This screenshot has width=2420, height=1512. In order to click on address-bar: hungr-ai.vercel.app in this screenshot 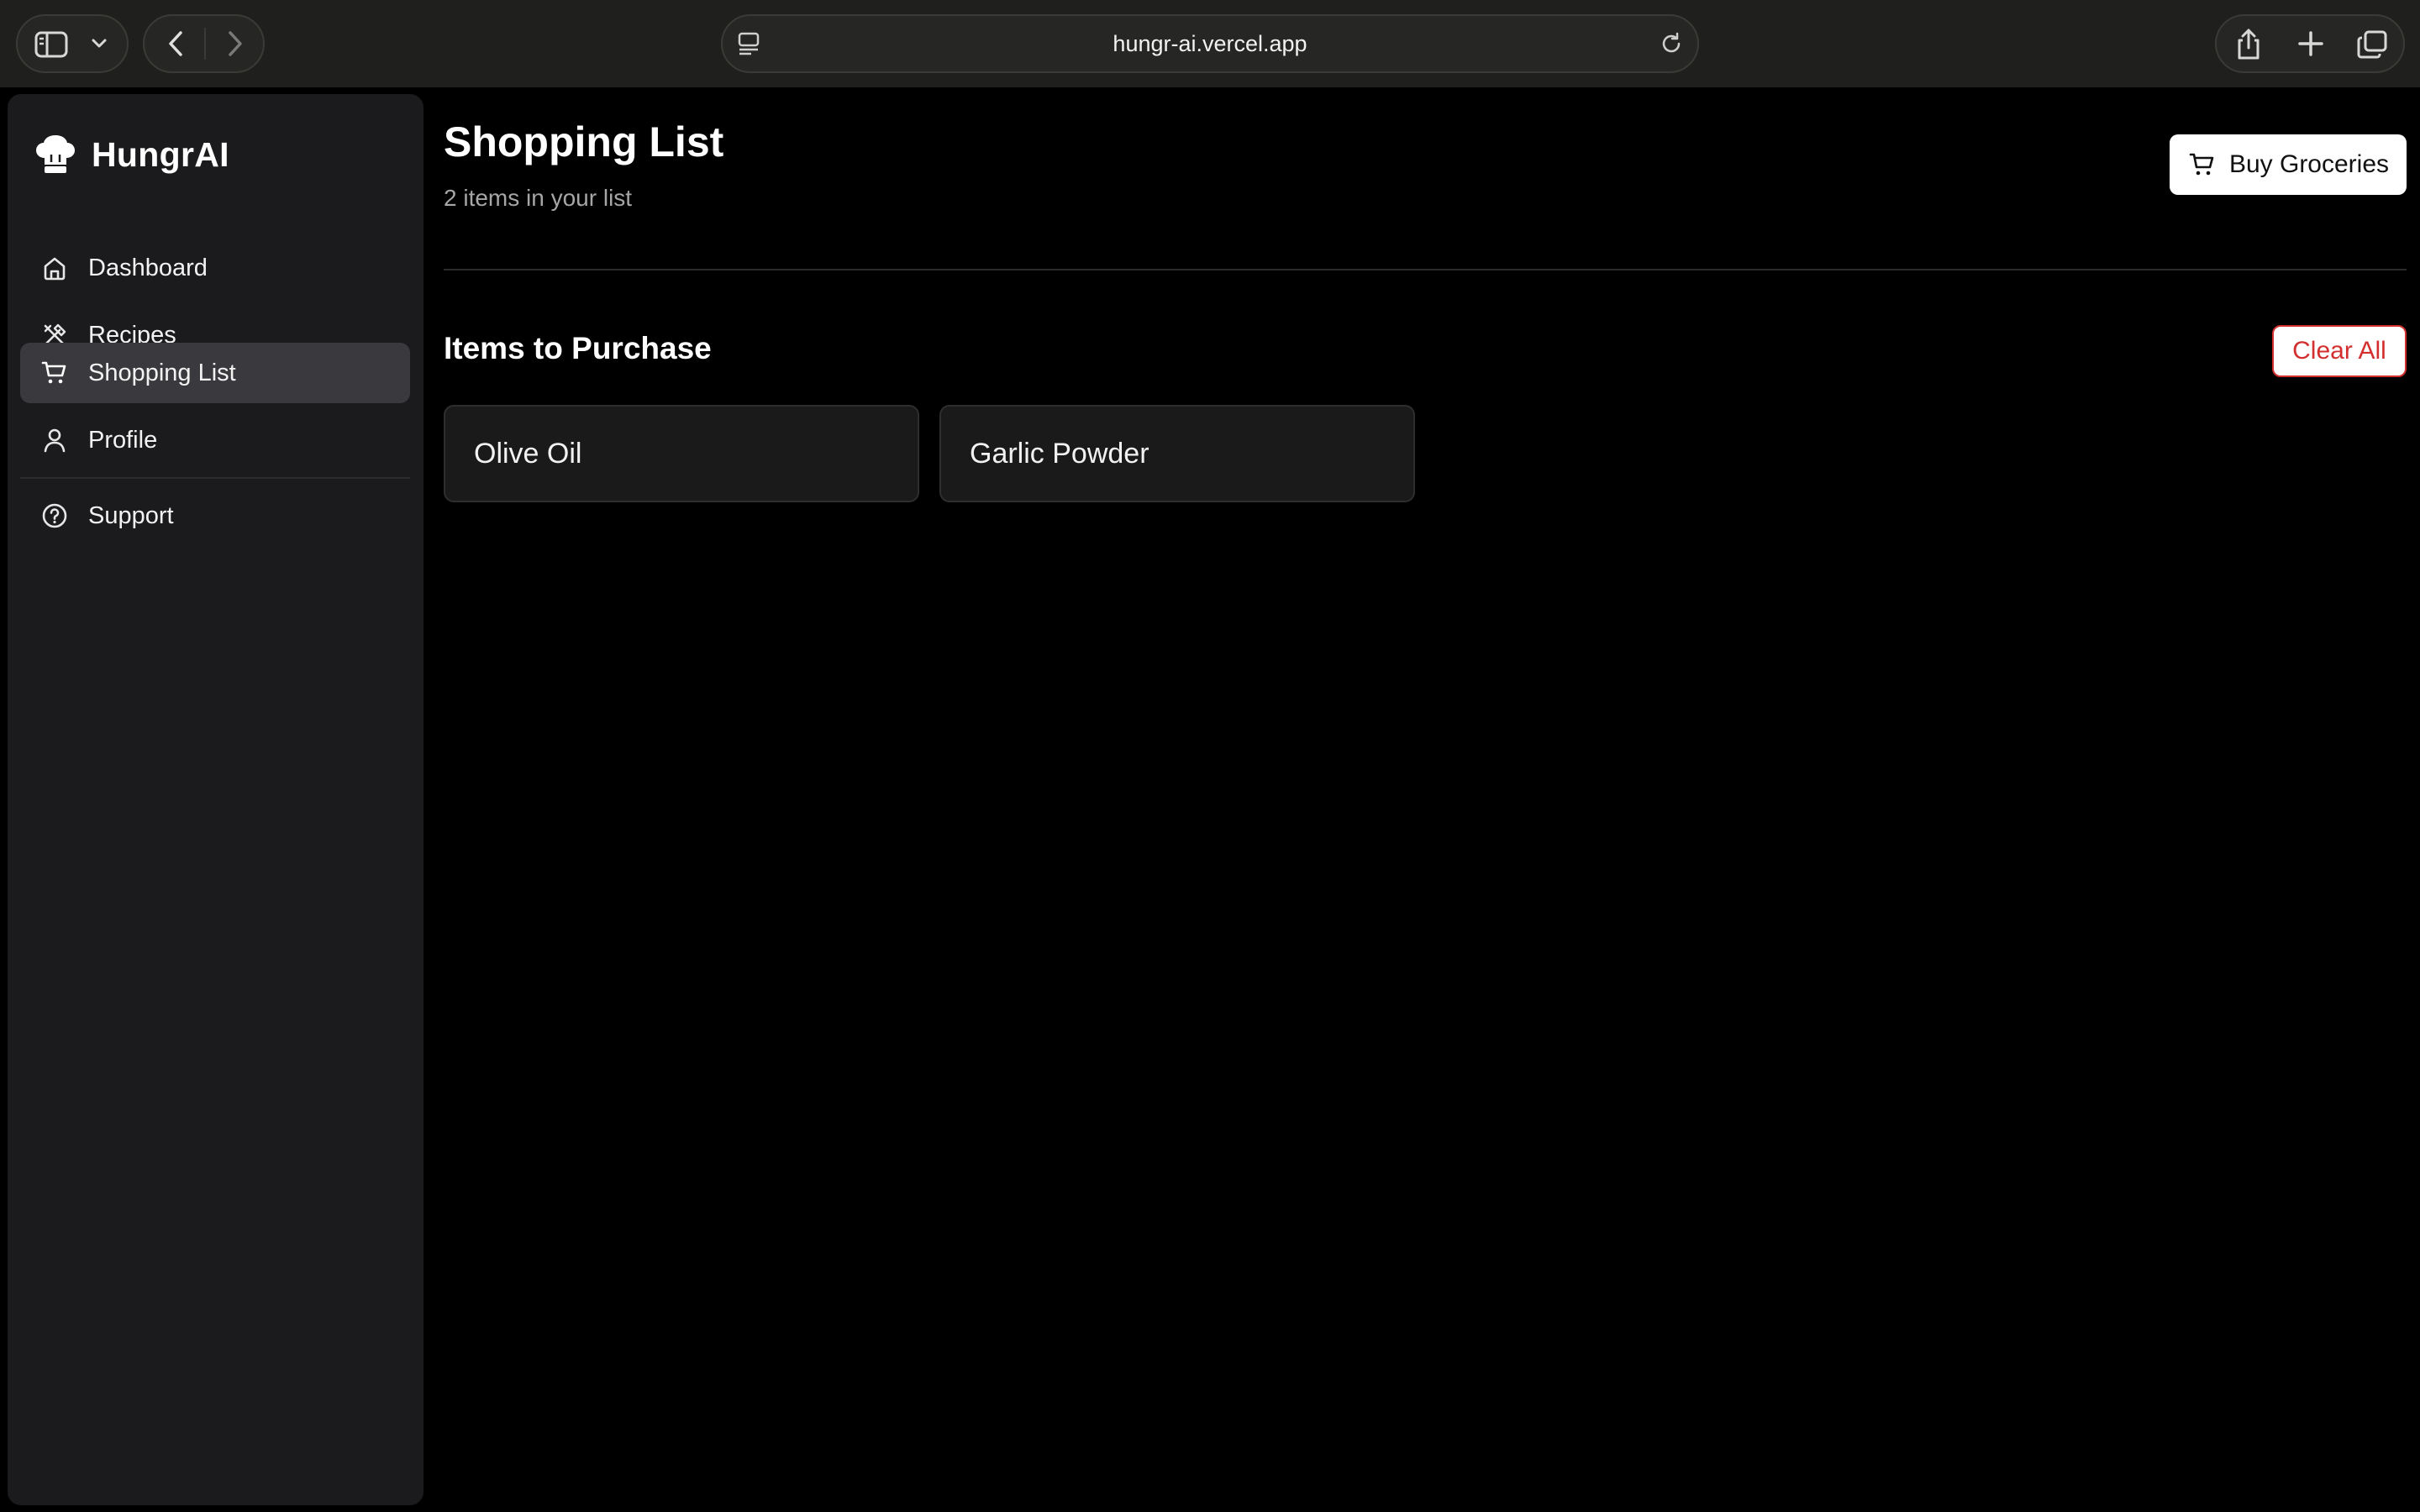, I will do `click(1210, 43)`.